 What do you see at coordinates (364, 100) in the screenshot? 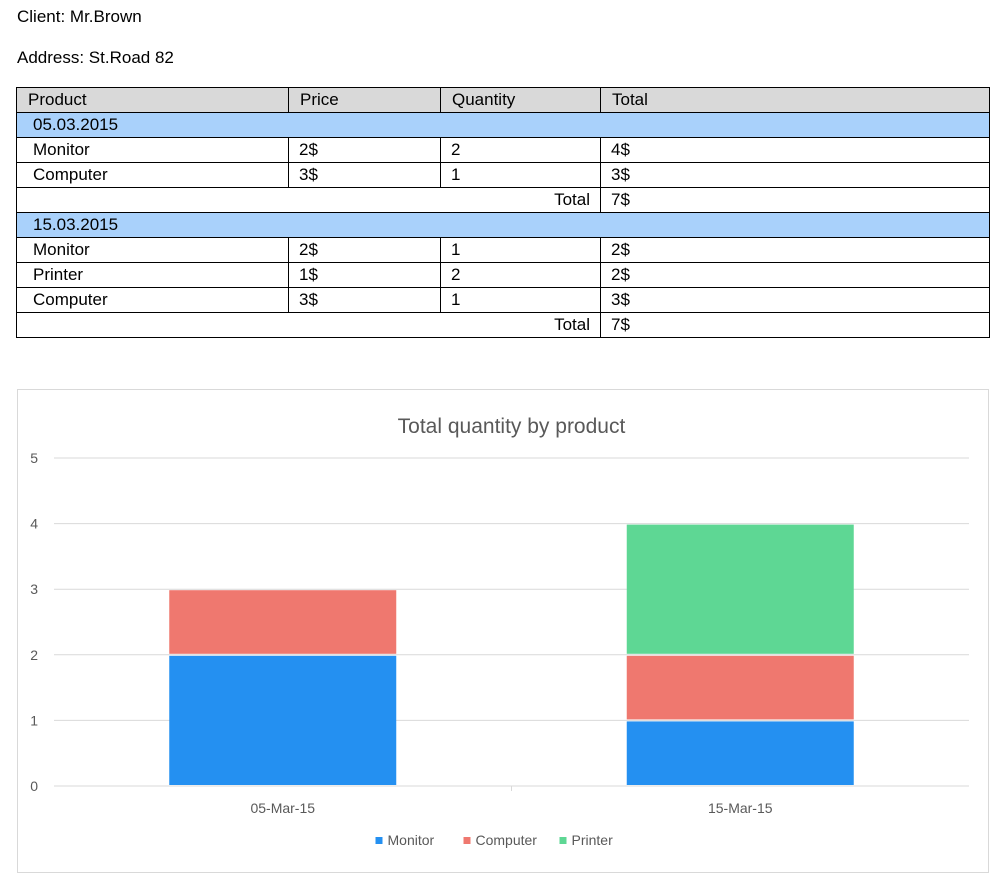
I see `header-price: Price` at bounding box center [364, 100].